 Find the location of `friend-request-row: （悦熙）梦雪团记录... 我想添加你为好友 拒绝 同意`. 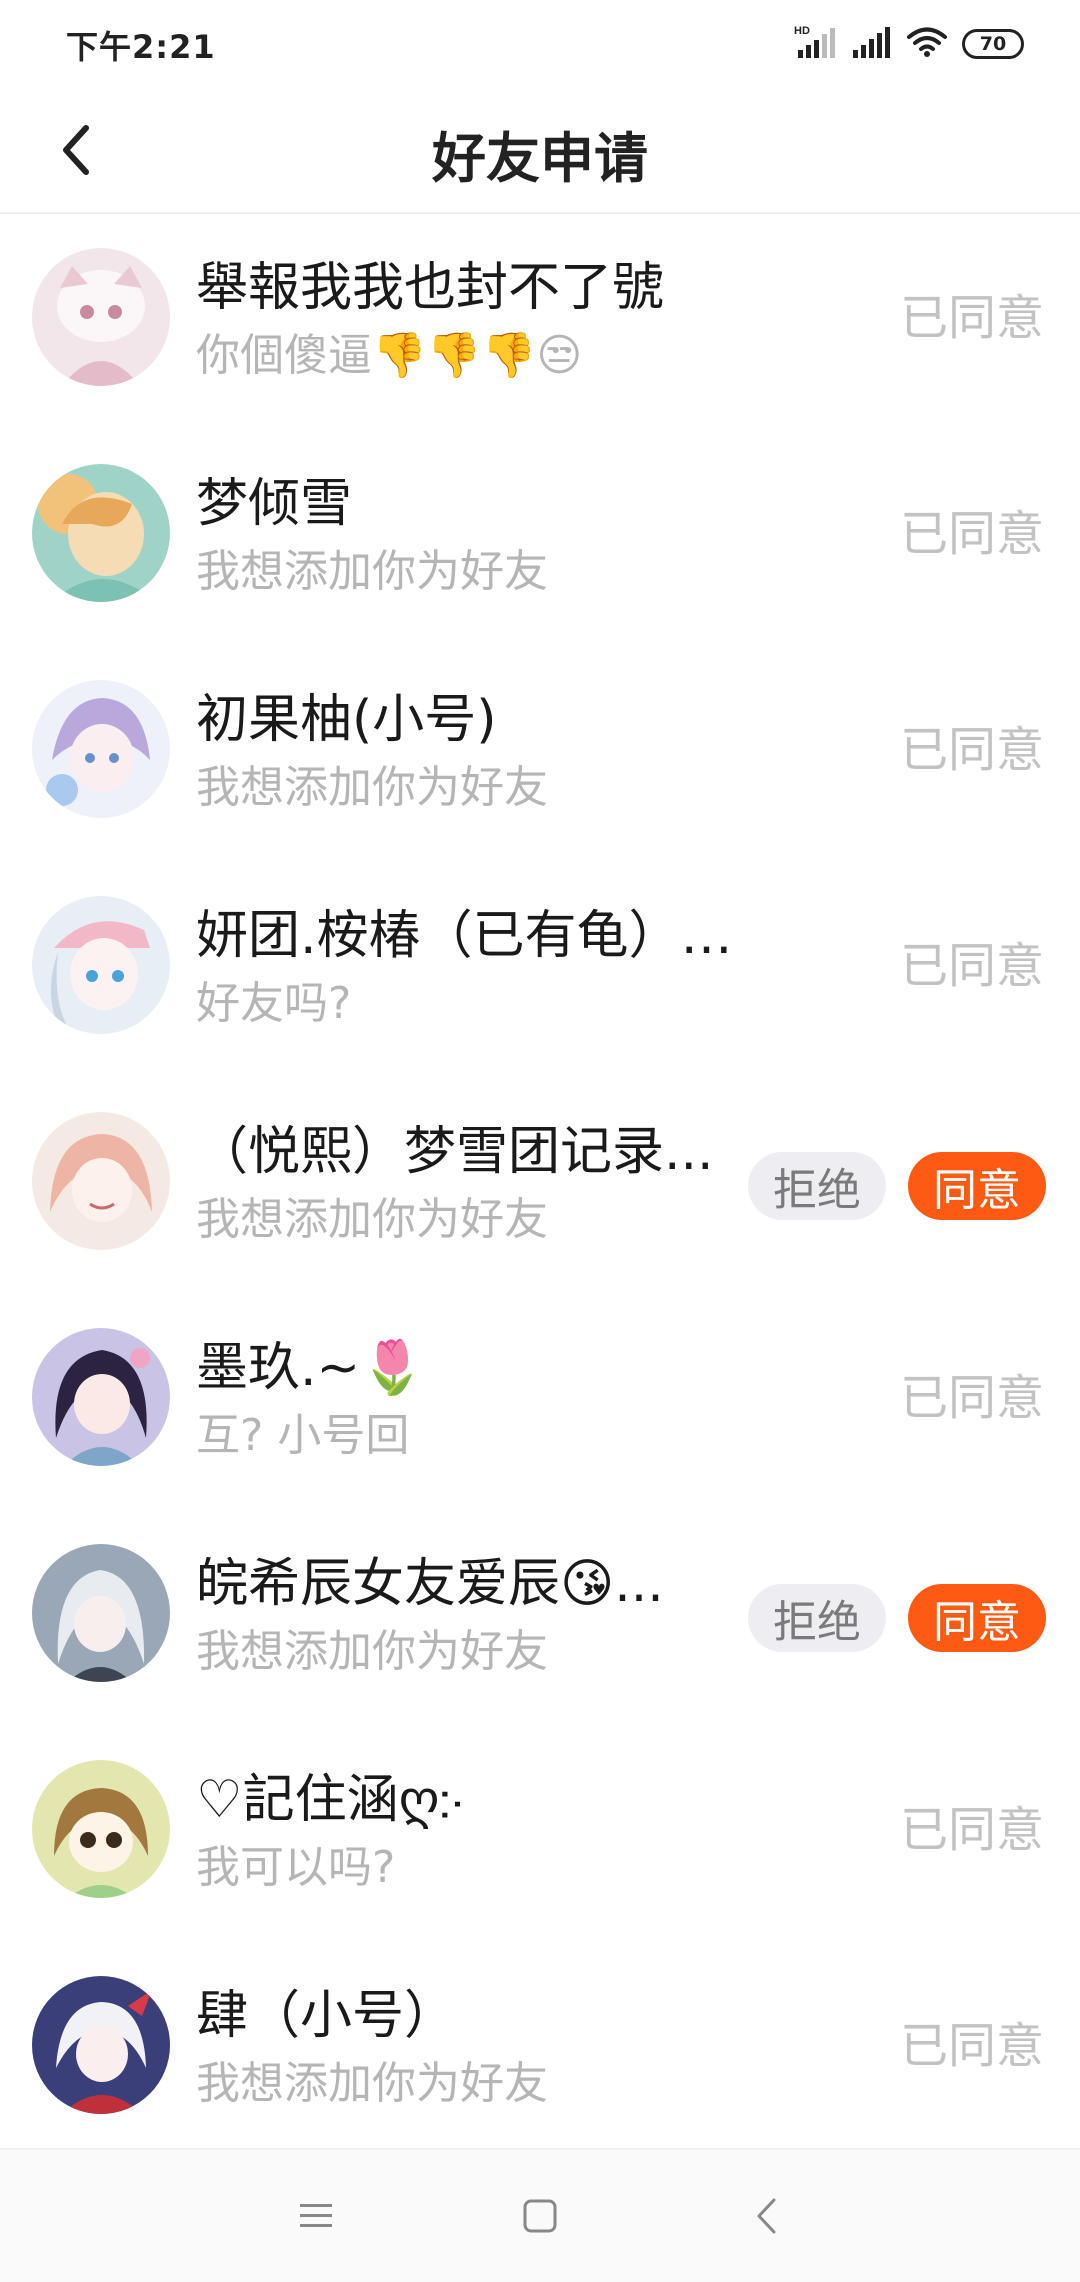

friend-request-row: （悦熙）梦雪团记录... 我想添加你为好友 拒绝 同意 is located at coordinates (540, 1186).